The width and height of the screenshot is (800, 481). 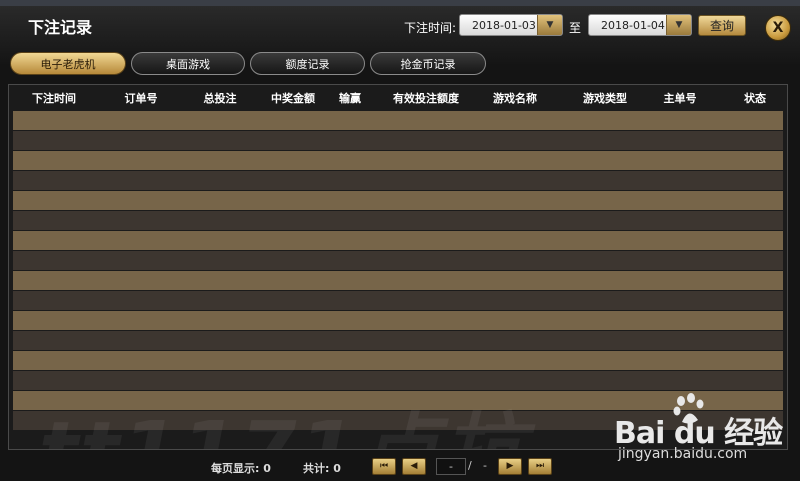 I want to click on page-total: -, so click(x=485, y=465).